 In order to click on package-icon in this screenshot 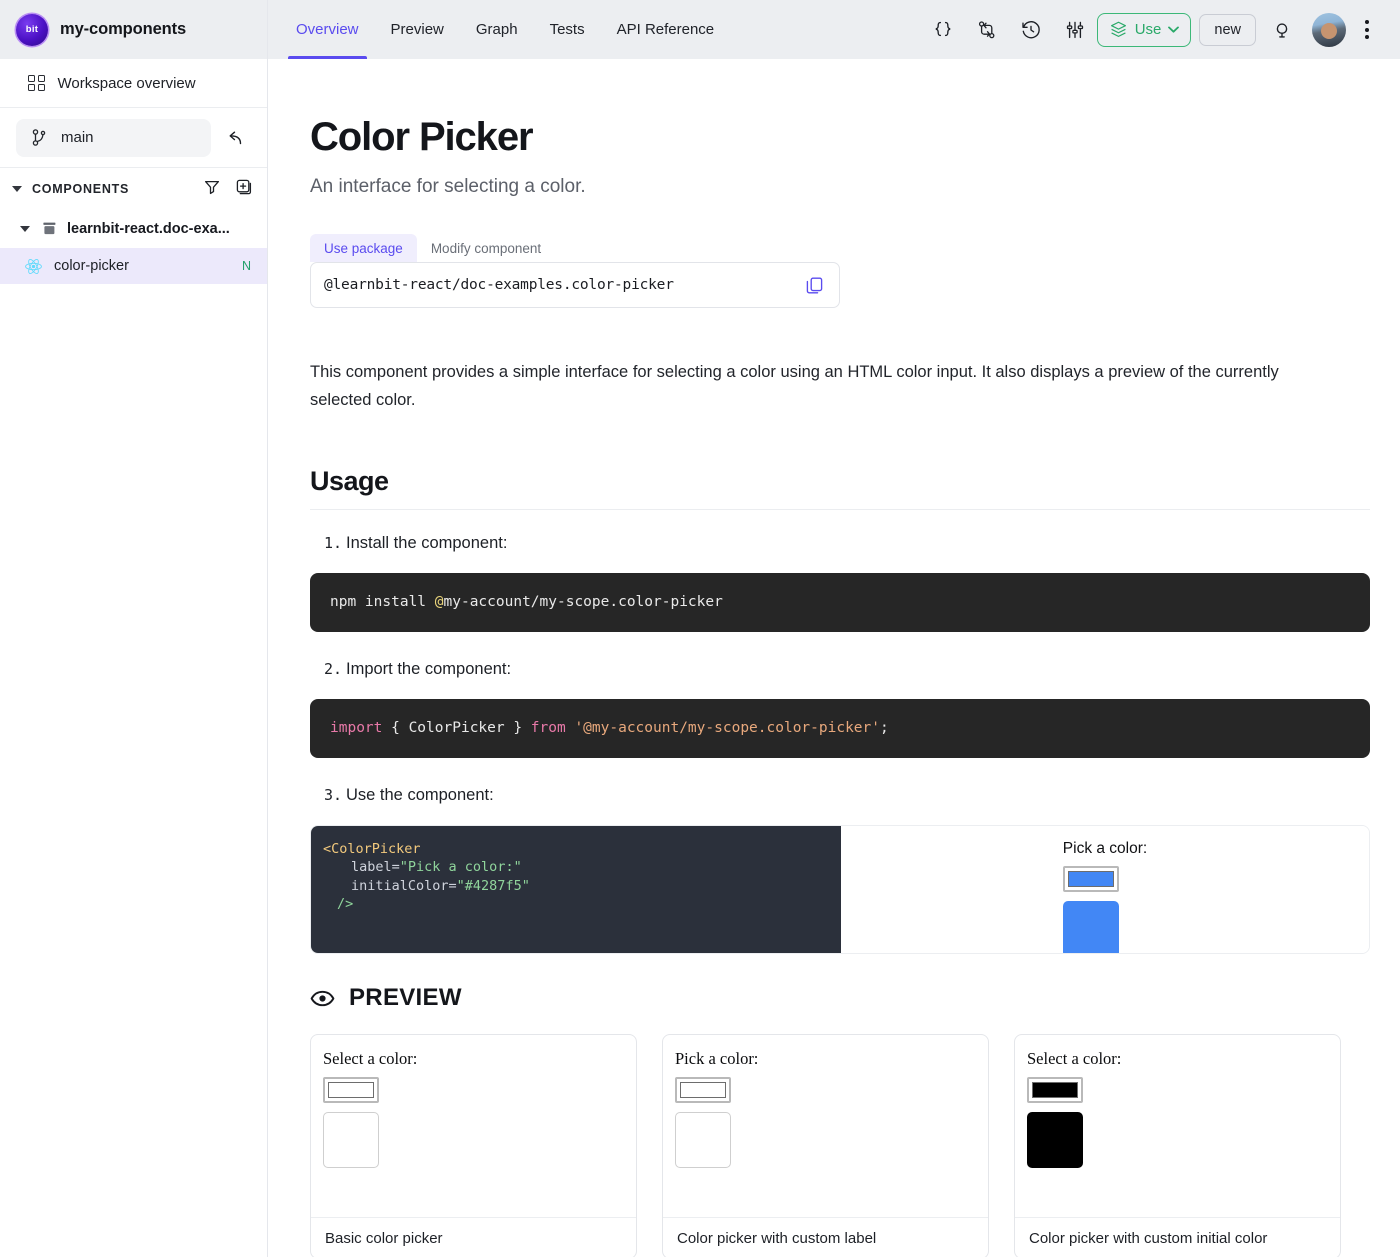, I will do `click(1118, 29)`.